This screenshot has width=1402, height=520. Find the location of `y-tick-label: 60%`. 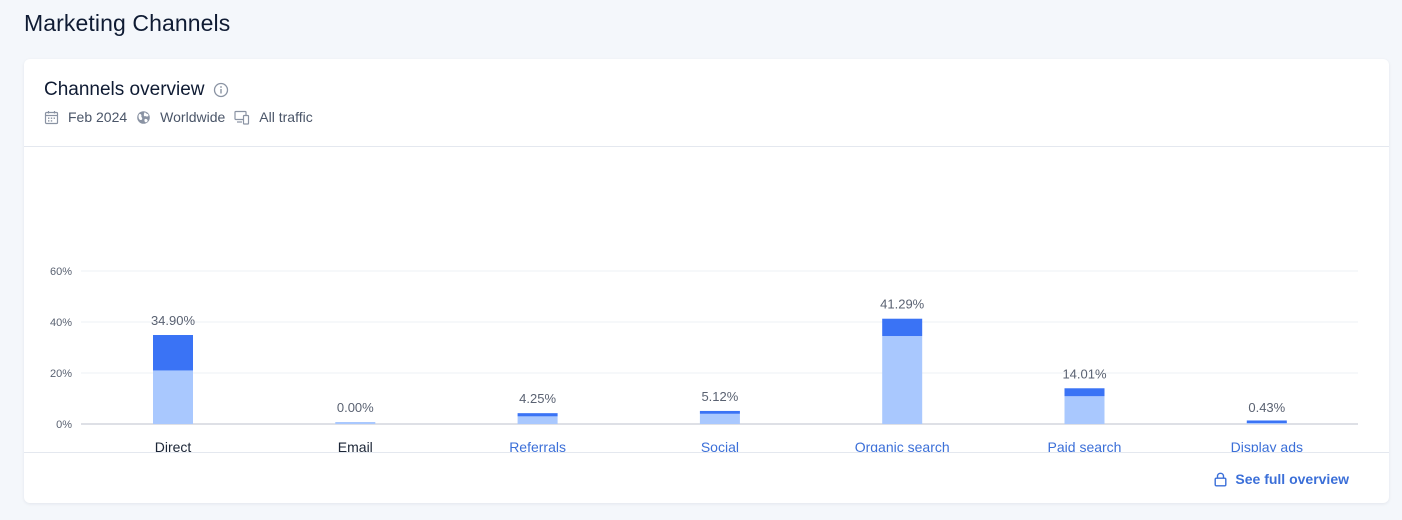

y-tick-label: 60% is located at coordinates (61, 272).